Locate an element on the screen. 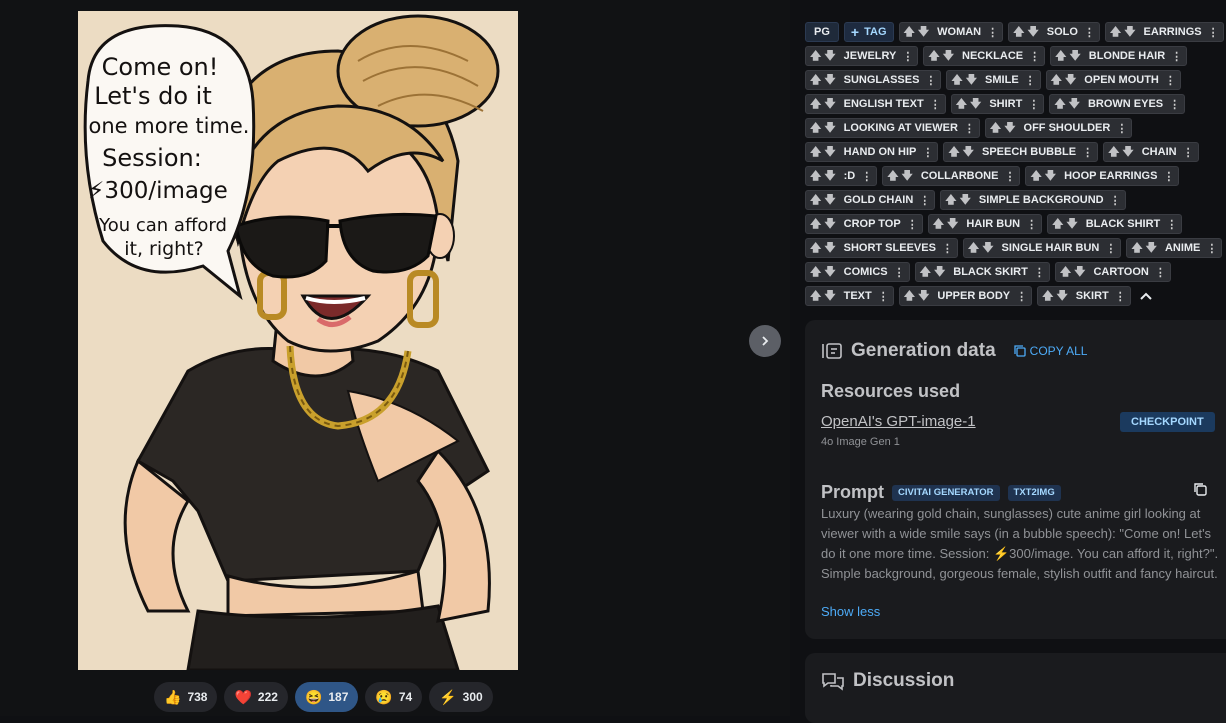 Image resolution: width=1226 pixels, height=723 pixels. tag-chip: 🡅 🡇 GOLD CHAIN ⋮ is located at coordinates (870, 200).